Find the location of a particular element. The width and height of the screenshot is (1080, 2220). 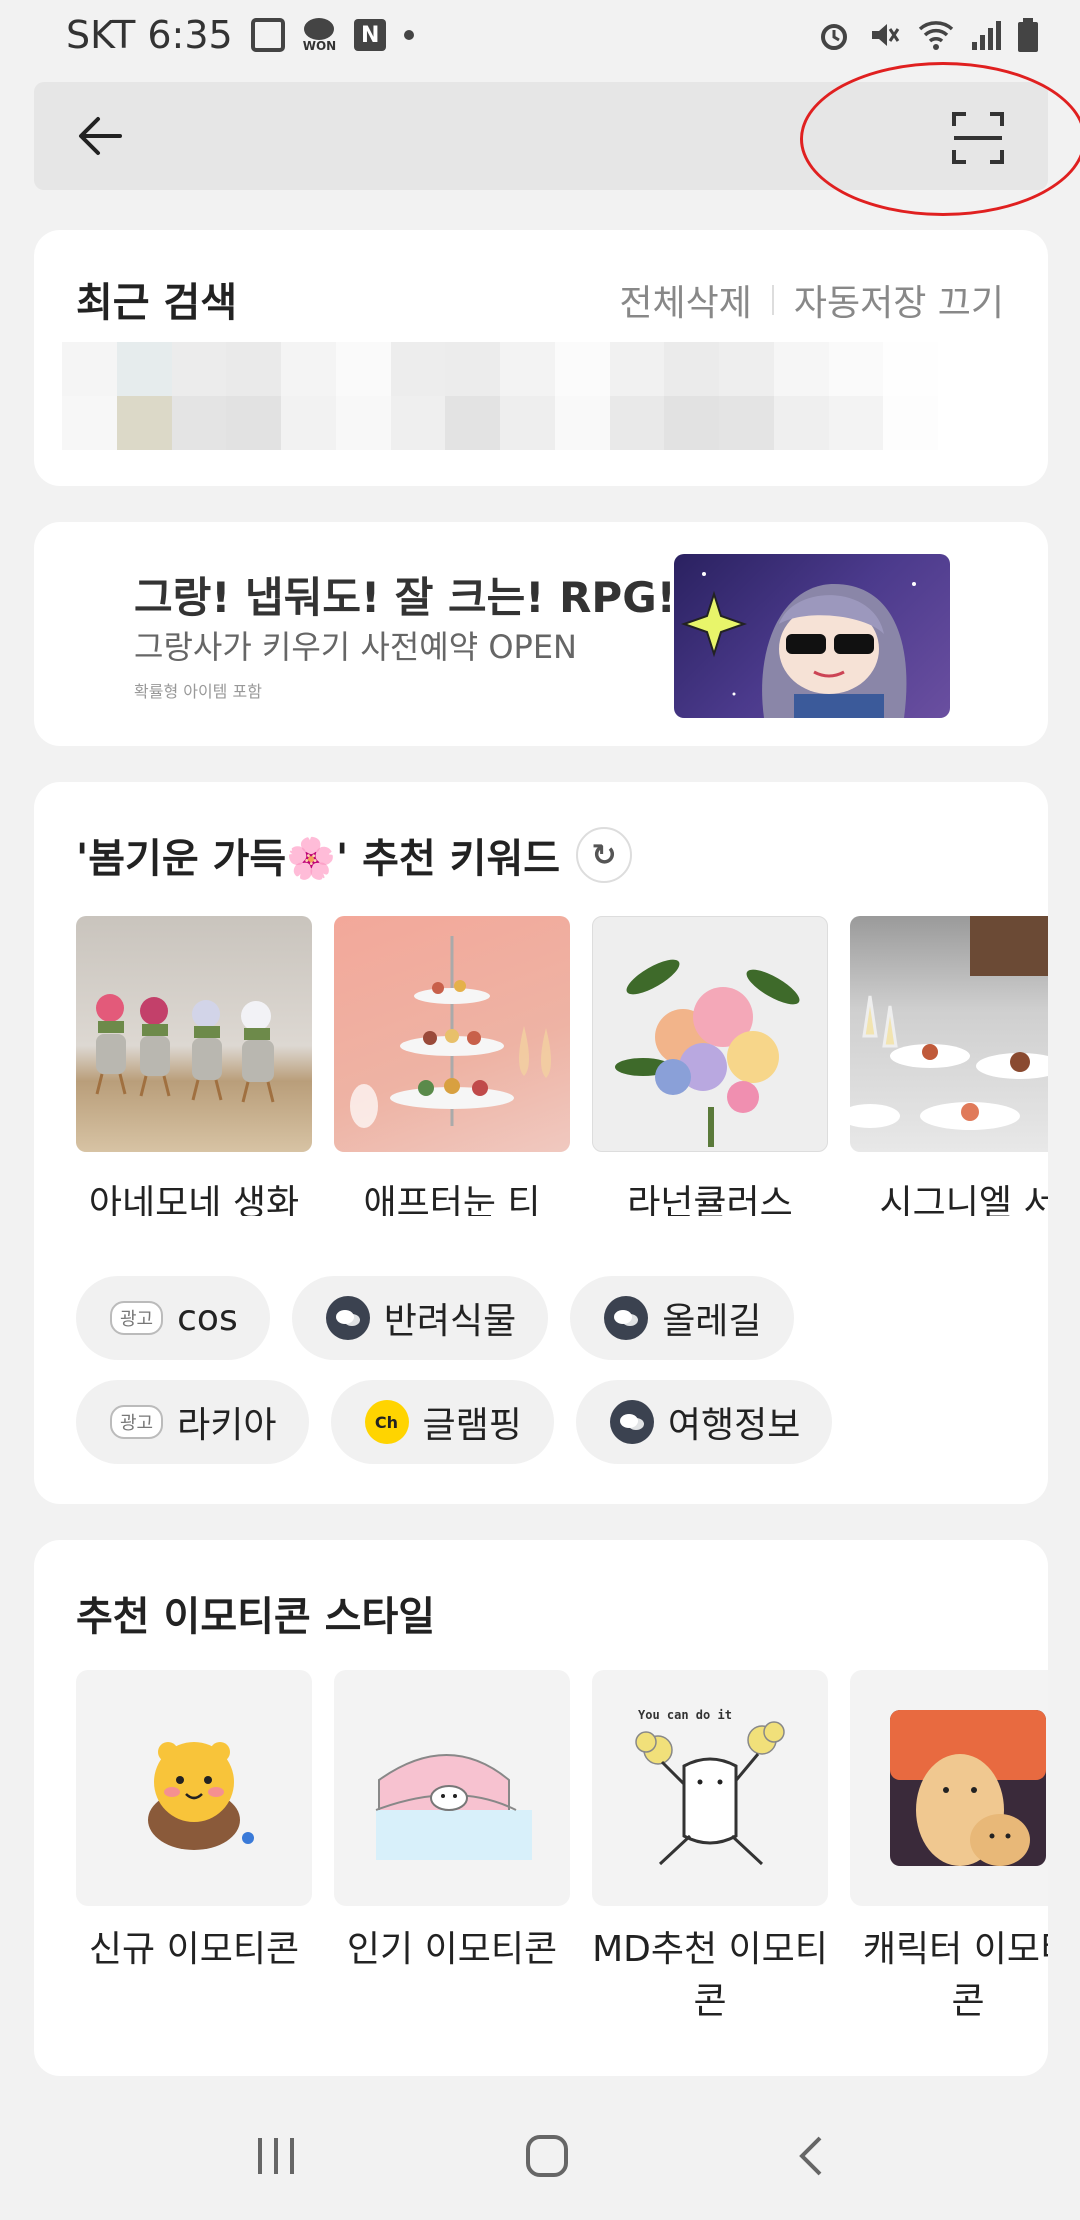

keyword-thumb: 아네모네 생화 is located at coordinates (194, 1066).